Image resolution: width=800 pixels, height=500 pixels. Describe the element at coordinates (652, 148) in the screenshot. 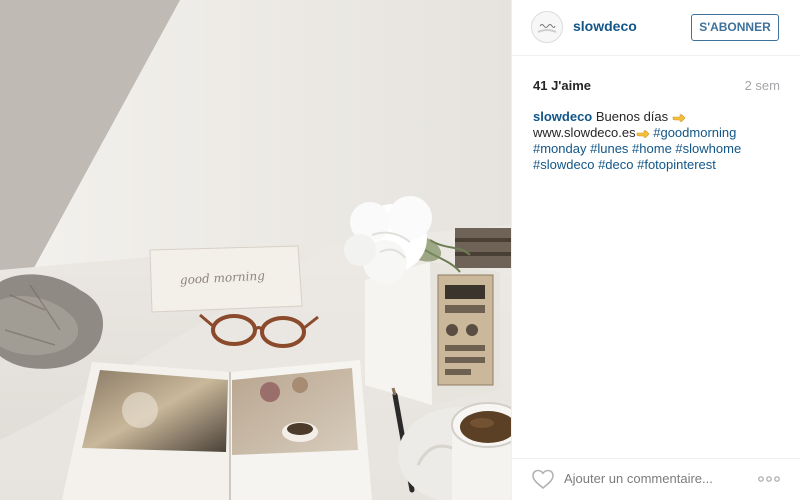

I see `hashtag: #home` at that location.